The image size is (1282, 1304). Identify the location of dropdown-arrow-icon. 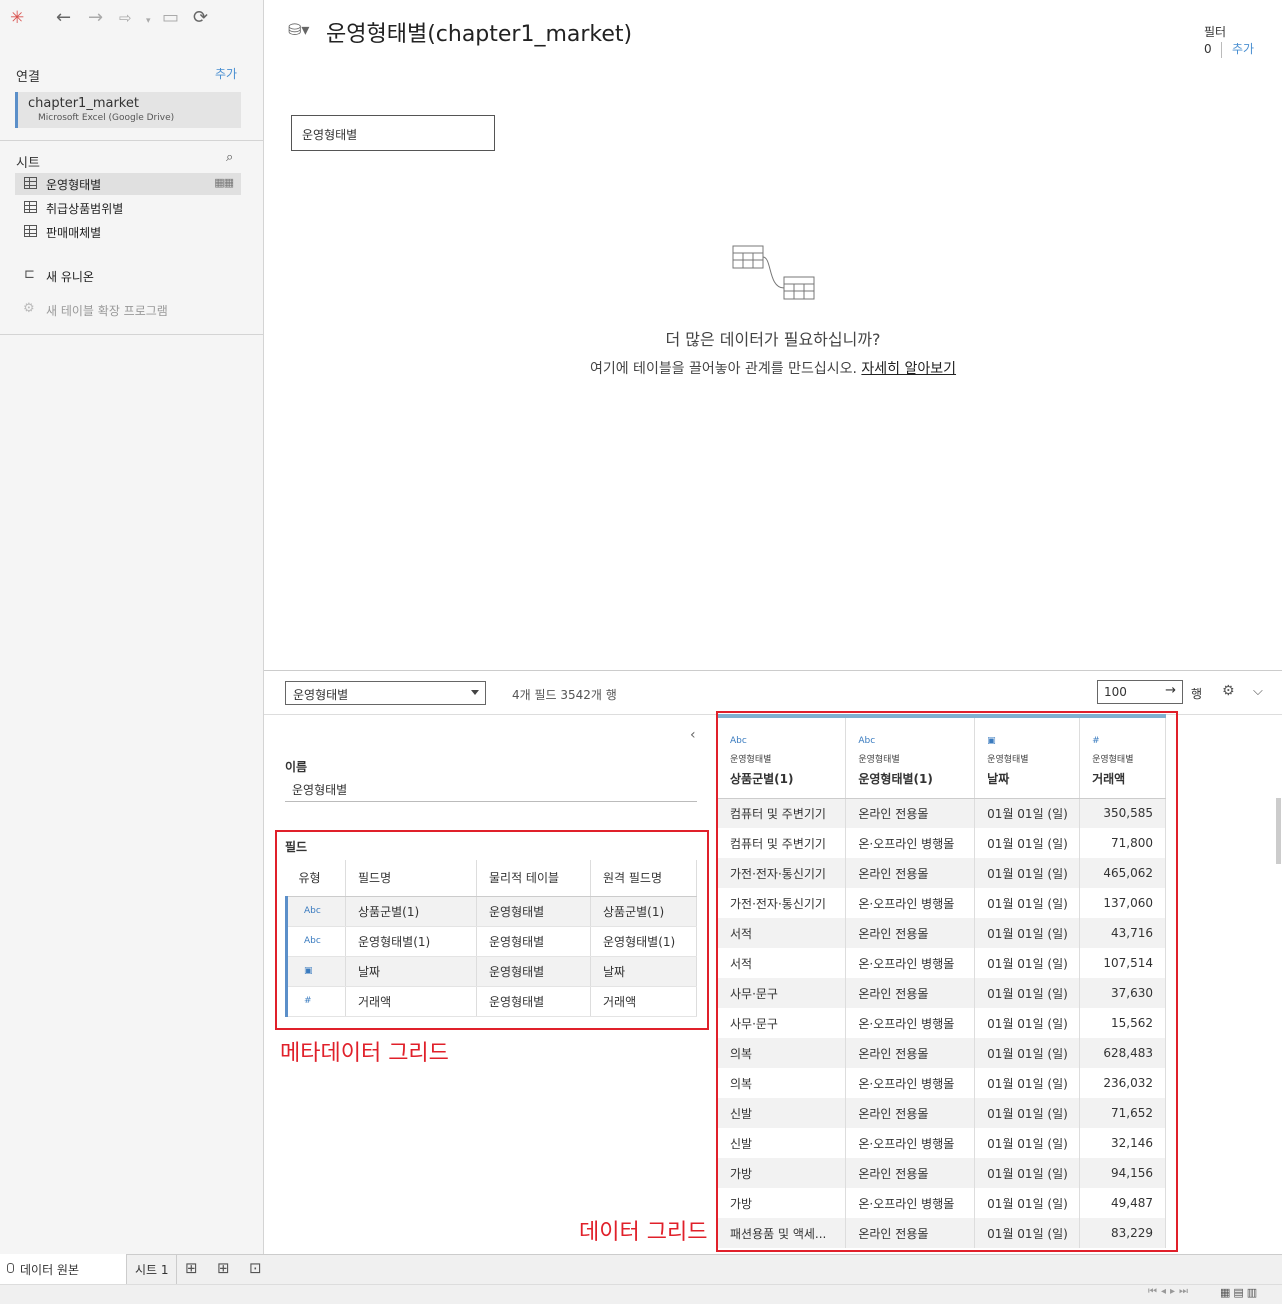
(475, 692).